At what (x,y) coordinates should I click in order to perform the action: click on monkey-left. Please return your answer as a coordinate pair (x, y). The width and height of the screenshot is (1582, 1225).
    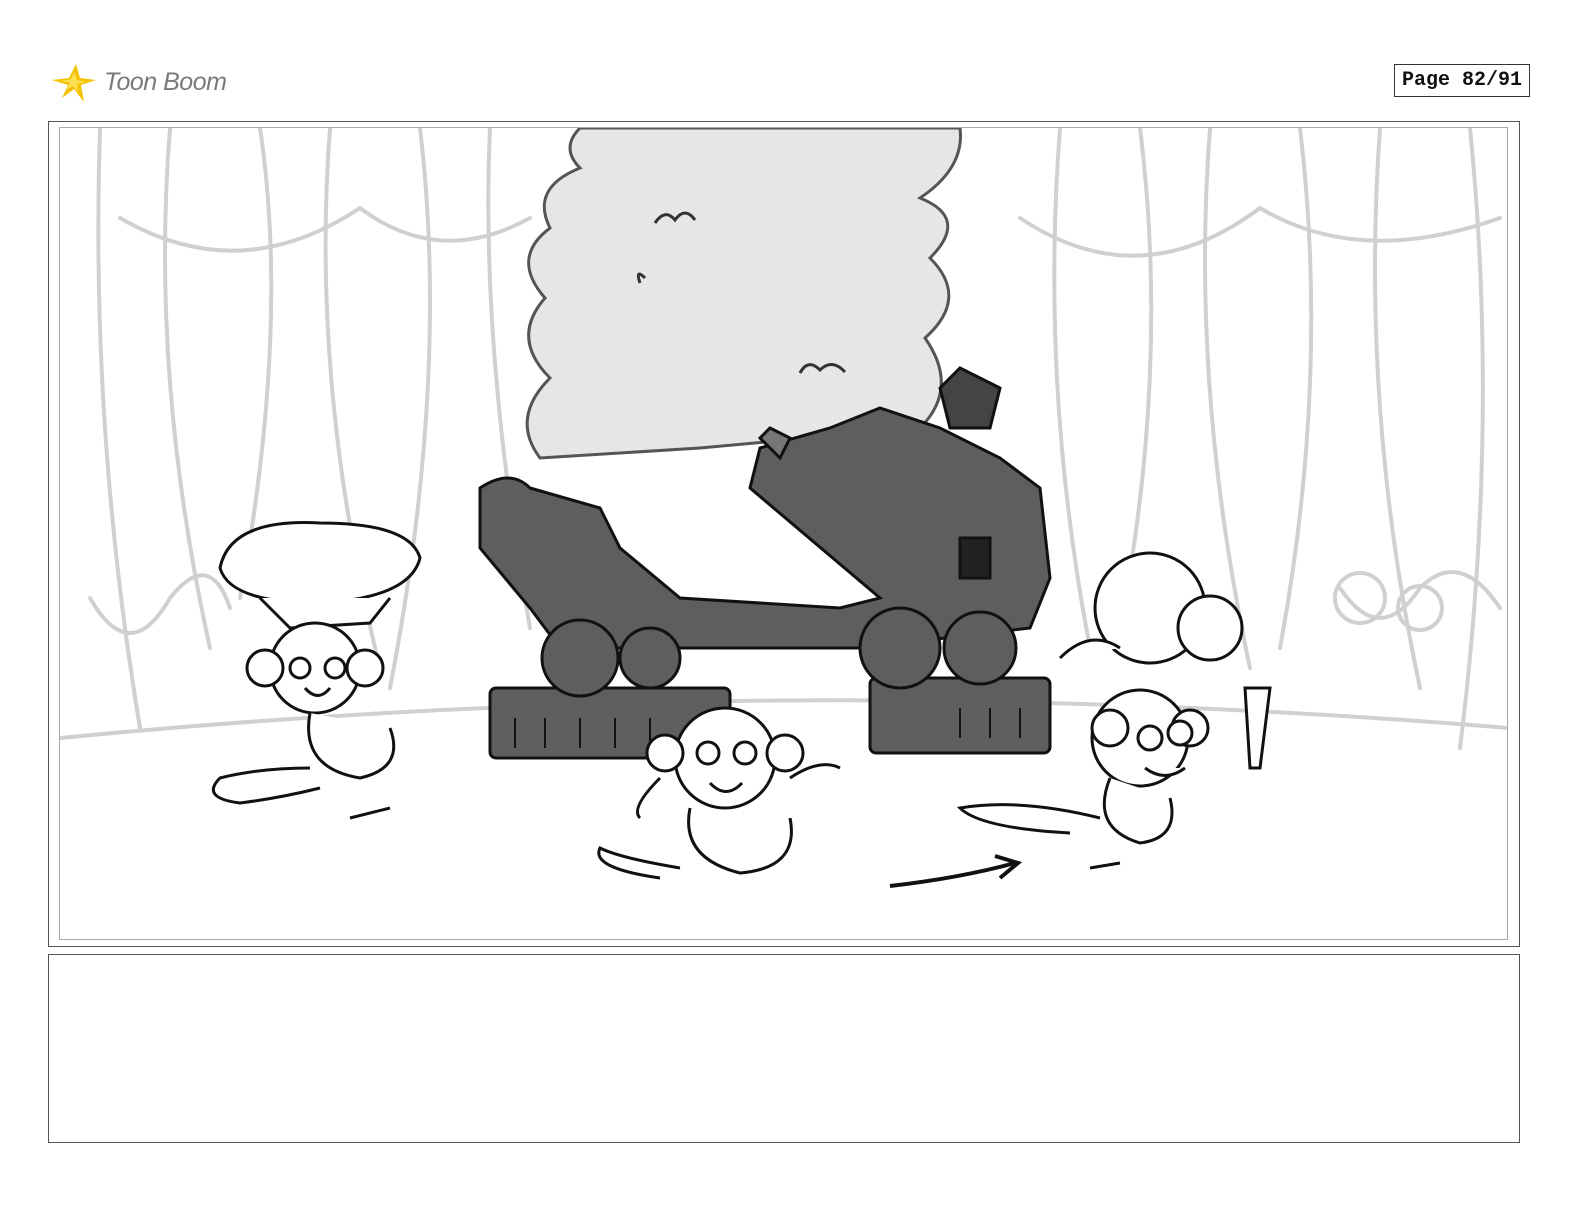
    Looking at the image, I should click on (316, 670).